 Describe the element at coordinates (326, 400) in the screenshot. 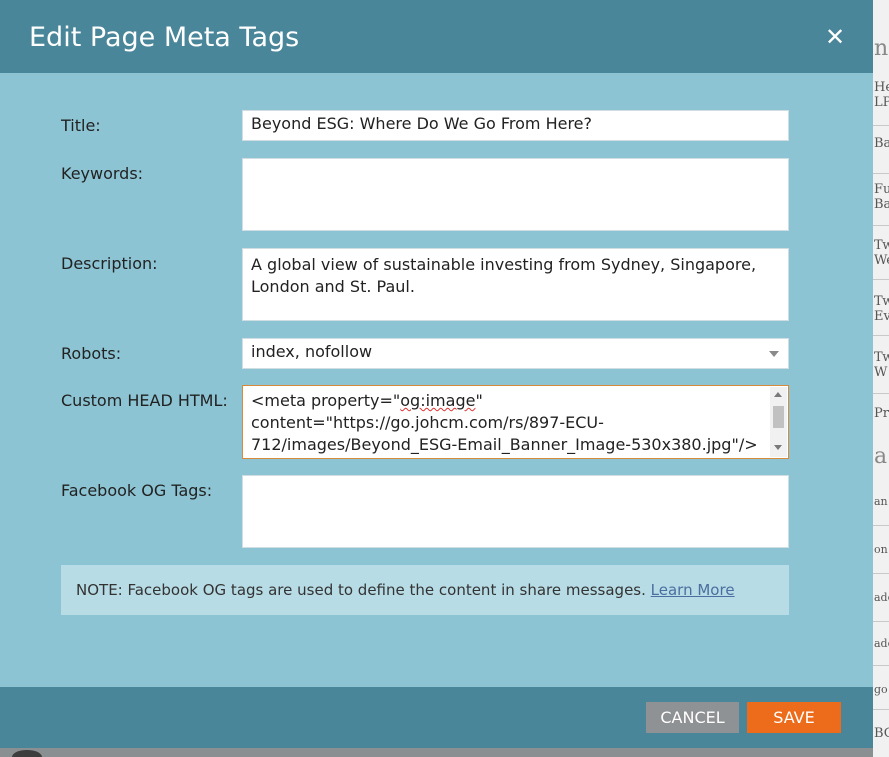

I see `code-text: <meta property="` at that location.